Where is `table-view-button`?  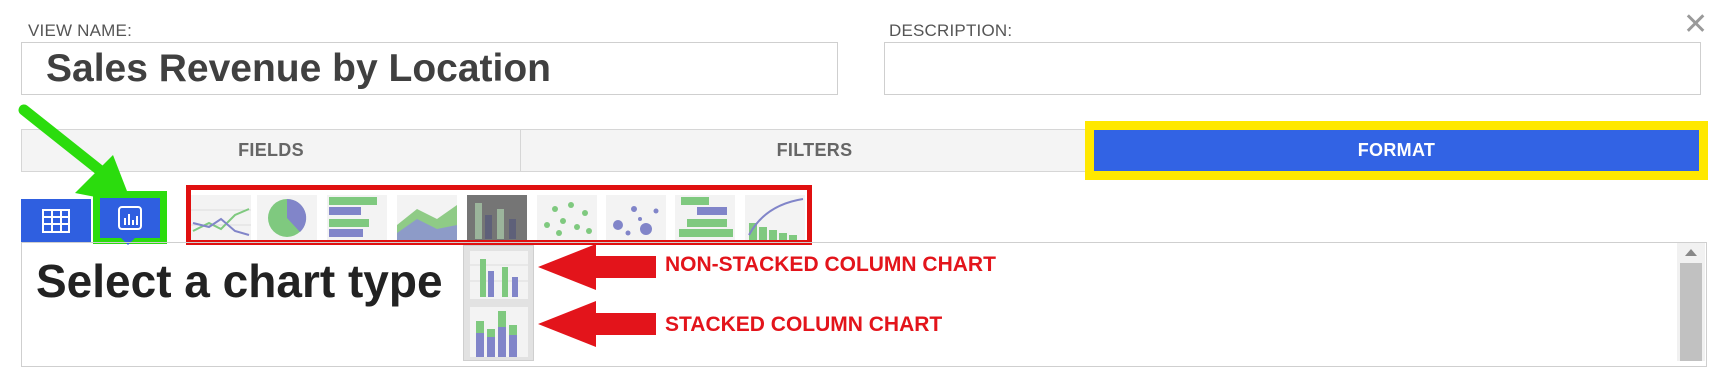
table-view-button is located at coordinates (56, 220).